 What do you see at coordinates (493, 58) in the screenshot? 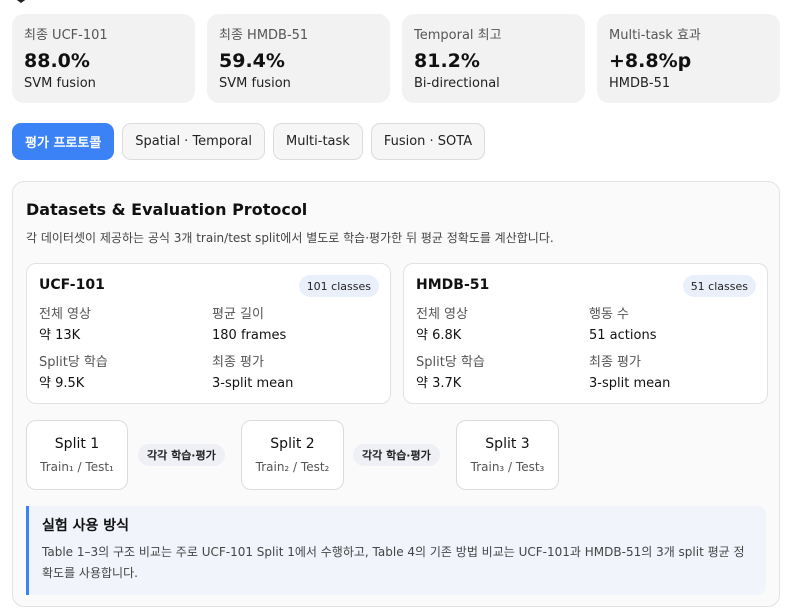
I see `stat-card-temporal: Temporal 최고 81.2% Bi-directional` at bounding box center [493, 58].